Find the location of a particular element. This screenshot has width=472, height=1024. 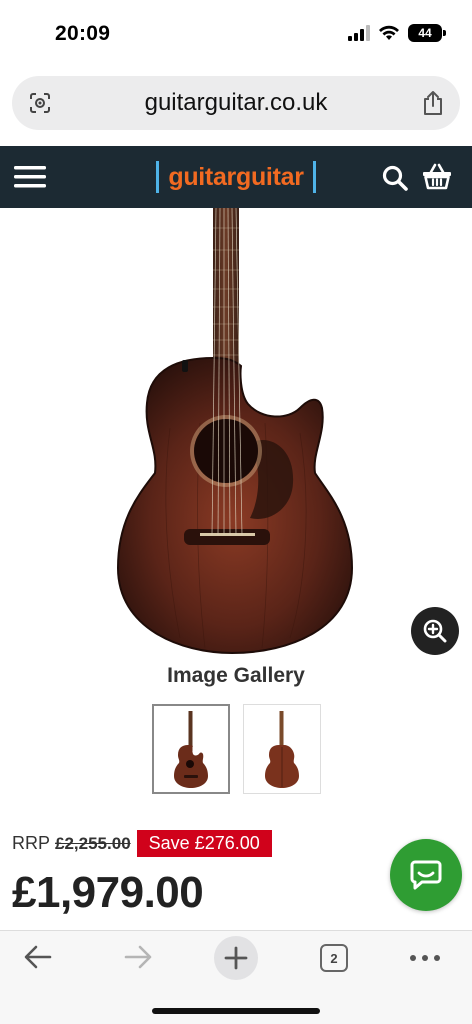

chat-icon is located at coordinates (426, 875).